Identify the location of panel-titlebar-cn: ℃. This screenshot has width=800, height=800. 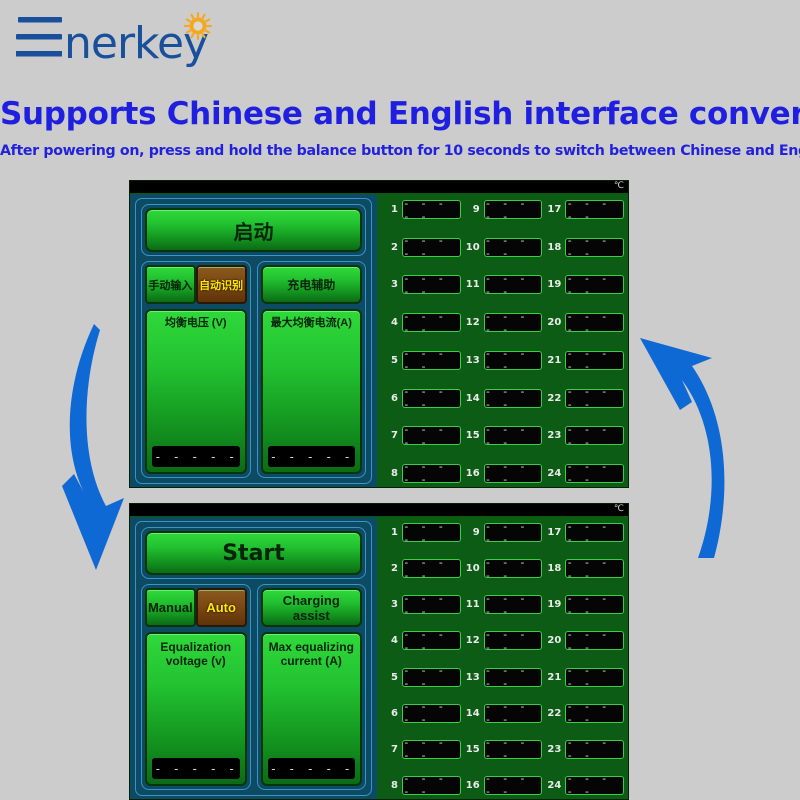
(379, 187).